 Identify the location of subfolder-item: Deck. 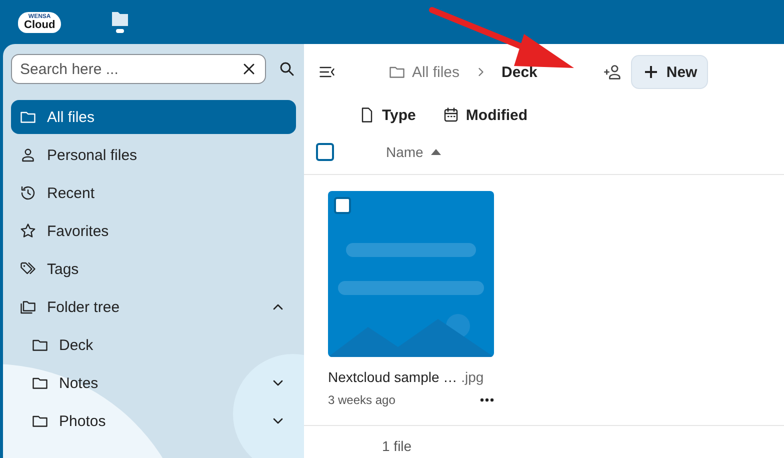
(153, 345).